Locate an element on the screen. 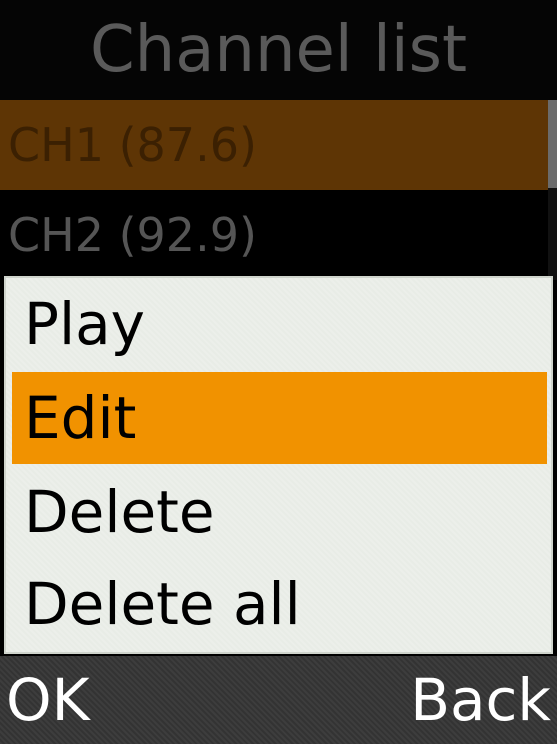  menu-item-label: Play is located at coordinates (84, 324).